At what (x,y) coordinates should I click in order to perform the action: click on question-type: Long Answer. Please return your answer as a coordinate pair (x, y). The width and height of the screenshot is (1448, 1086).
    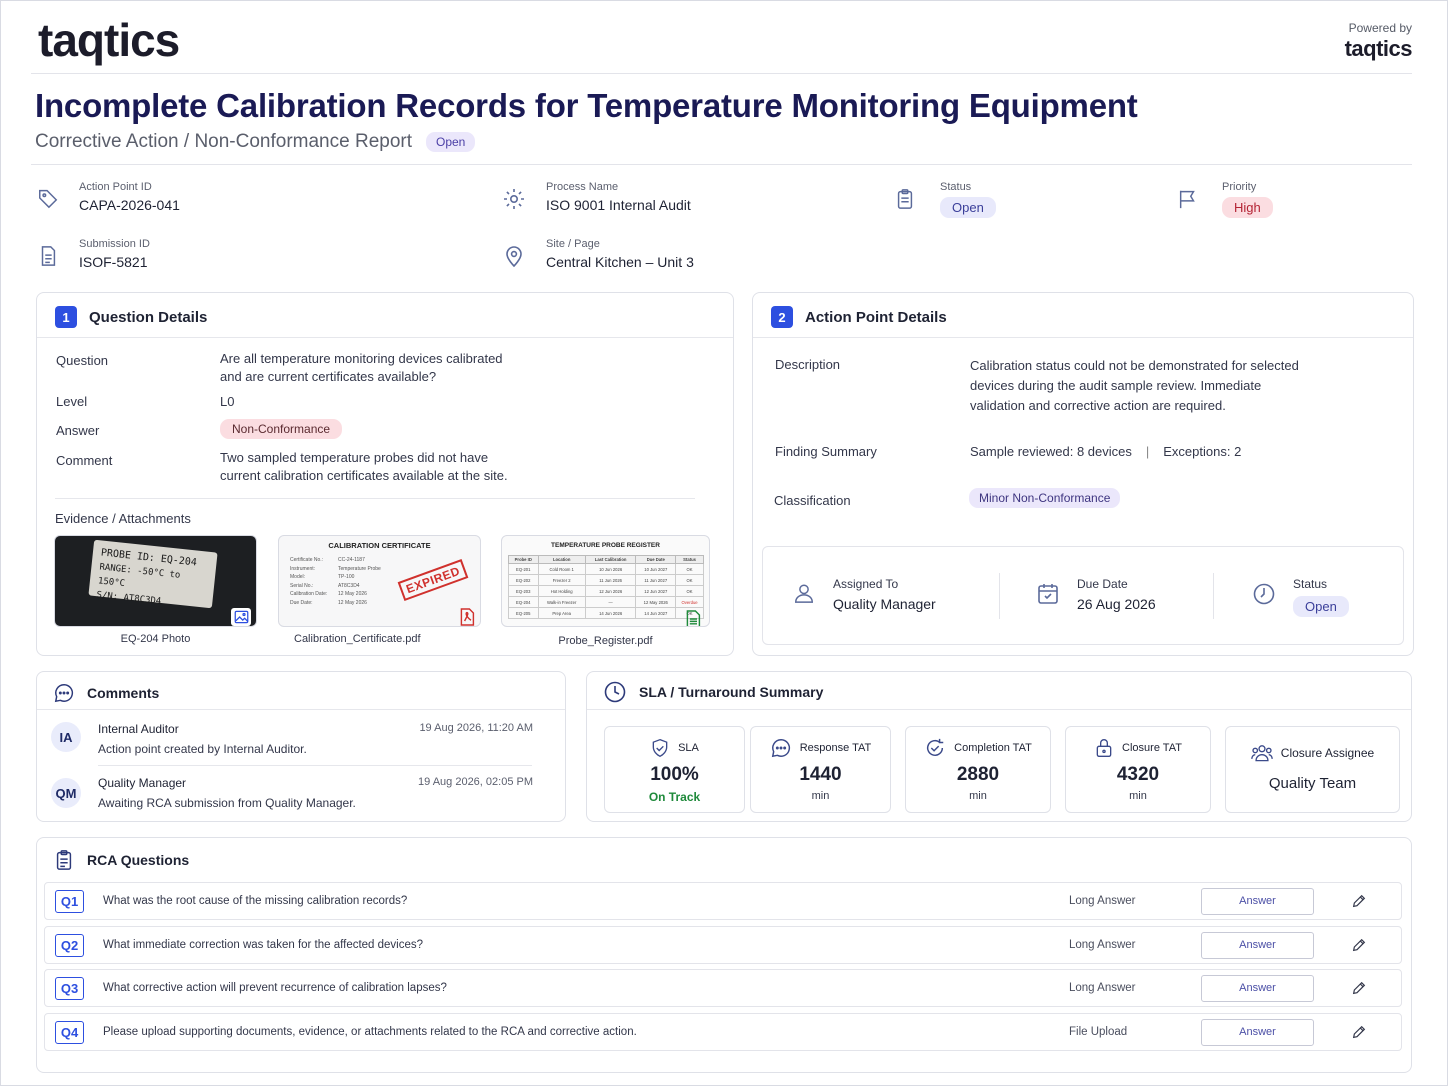
    Looking at the image, I should click on (1102, 988).